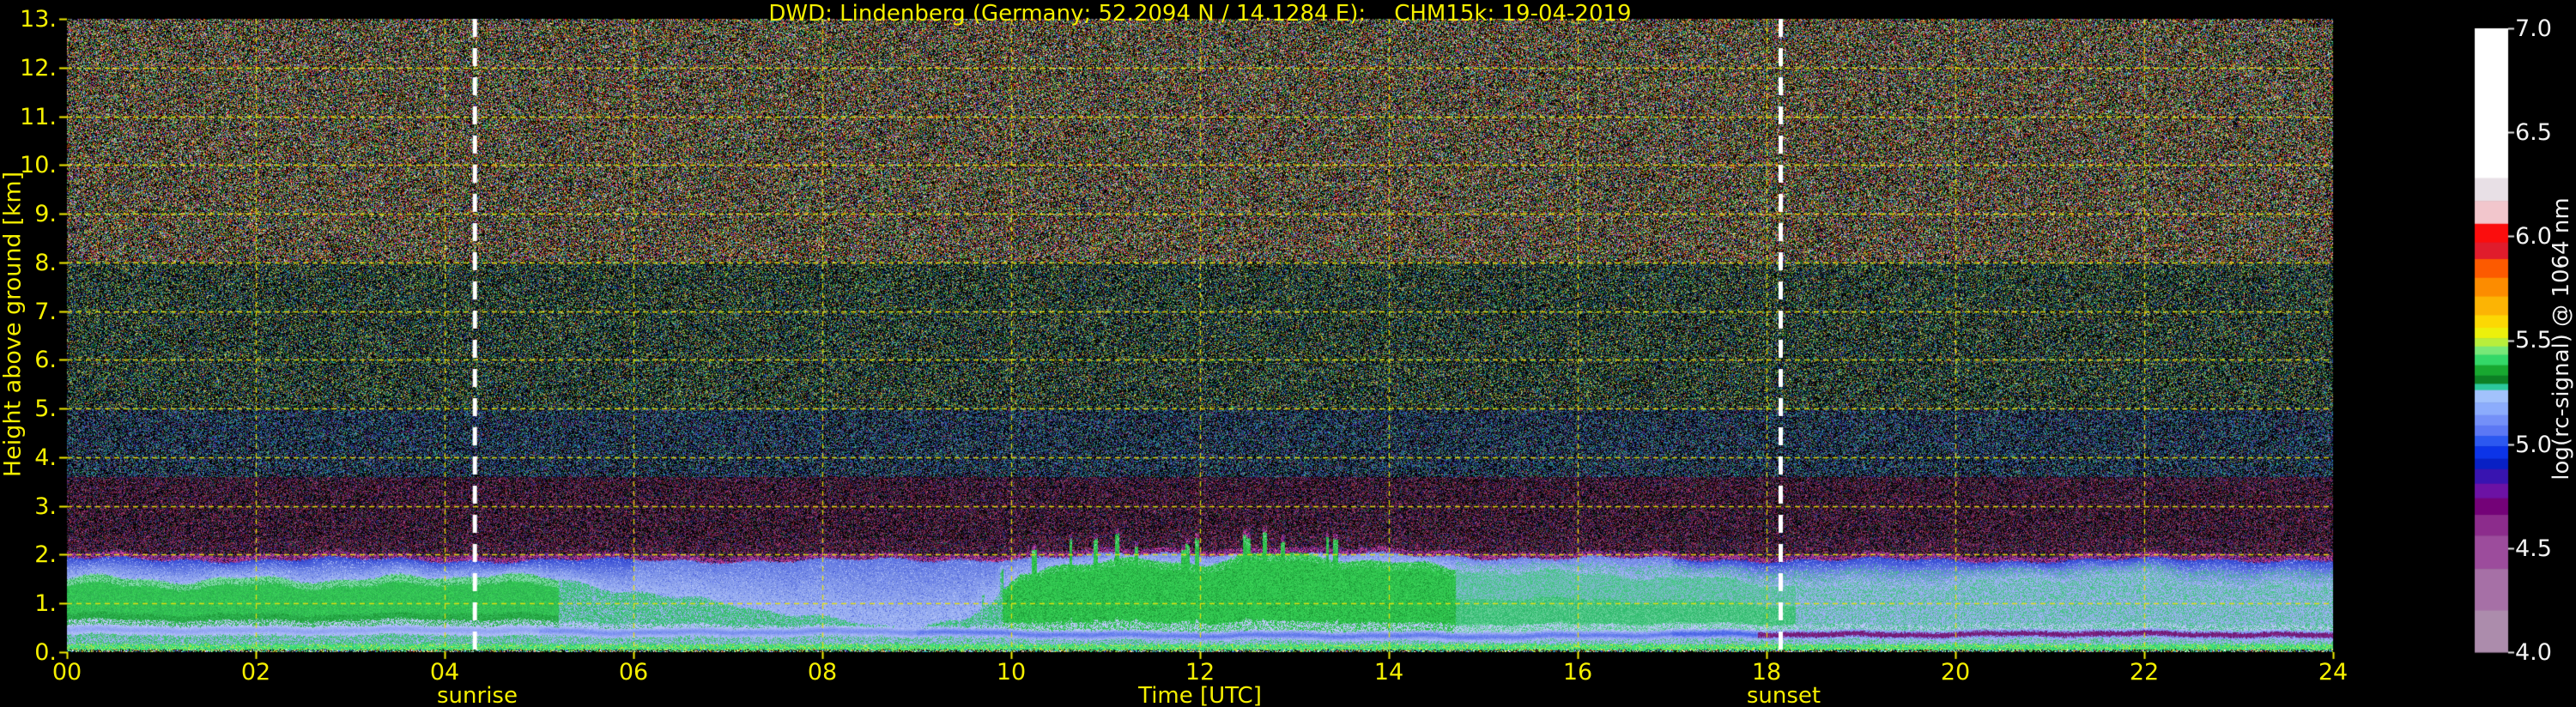 Image resolution: width=2576 pixels, height=707 pixels. What do you see at coordinates (2533, 548) in the screenshot?
I see `colorbar-tick-label: 4.5` at bounding box center [2533, 548].